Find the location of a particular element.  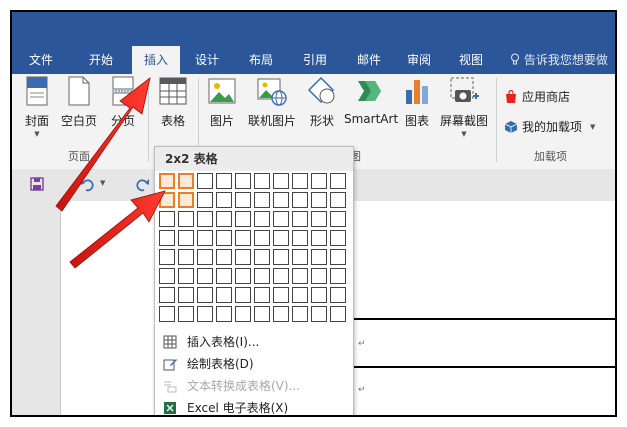

smartart-button: SmartArt is located at coordinates (371, 101).